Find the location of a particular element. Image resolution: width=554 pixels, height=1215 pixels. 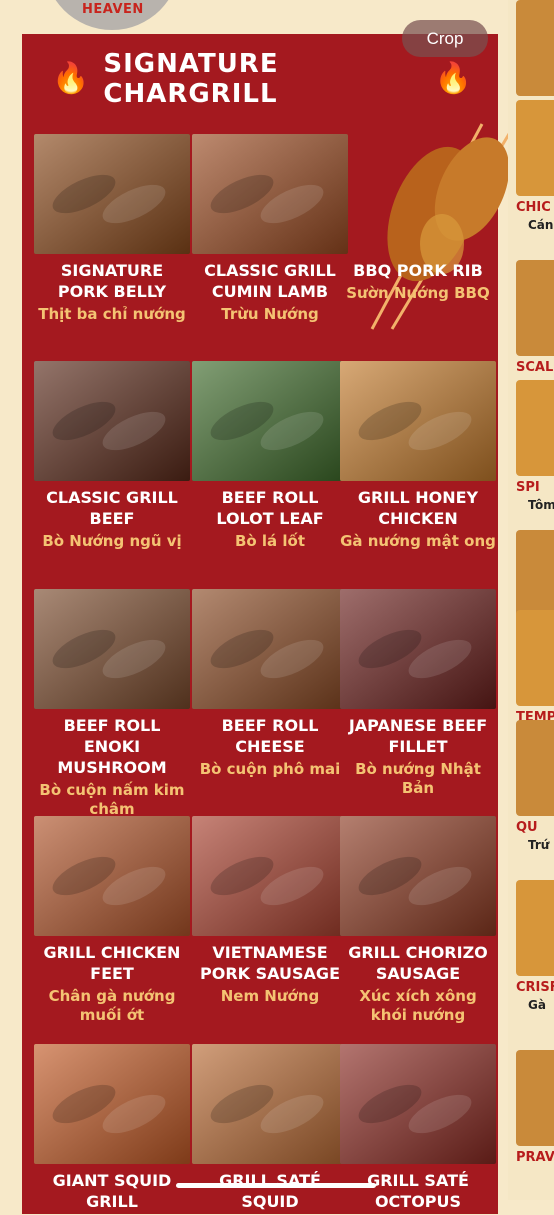

menu-item: GRILL HONEY CHICKEN Gà nướng mật ong is located at coordinates (418, 456).